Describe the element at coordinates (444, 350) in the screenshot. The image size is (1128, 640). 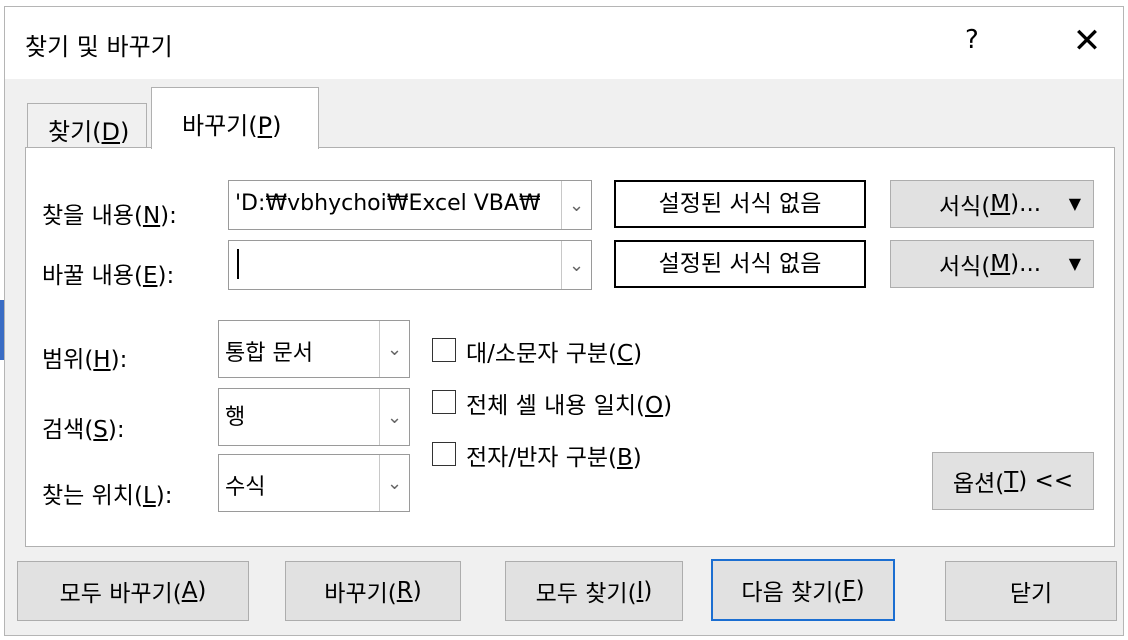
I see `match-case-checkbox` at that location.